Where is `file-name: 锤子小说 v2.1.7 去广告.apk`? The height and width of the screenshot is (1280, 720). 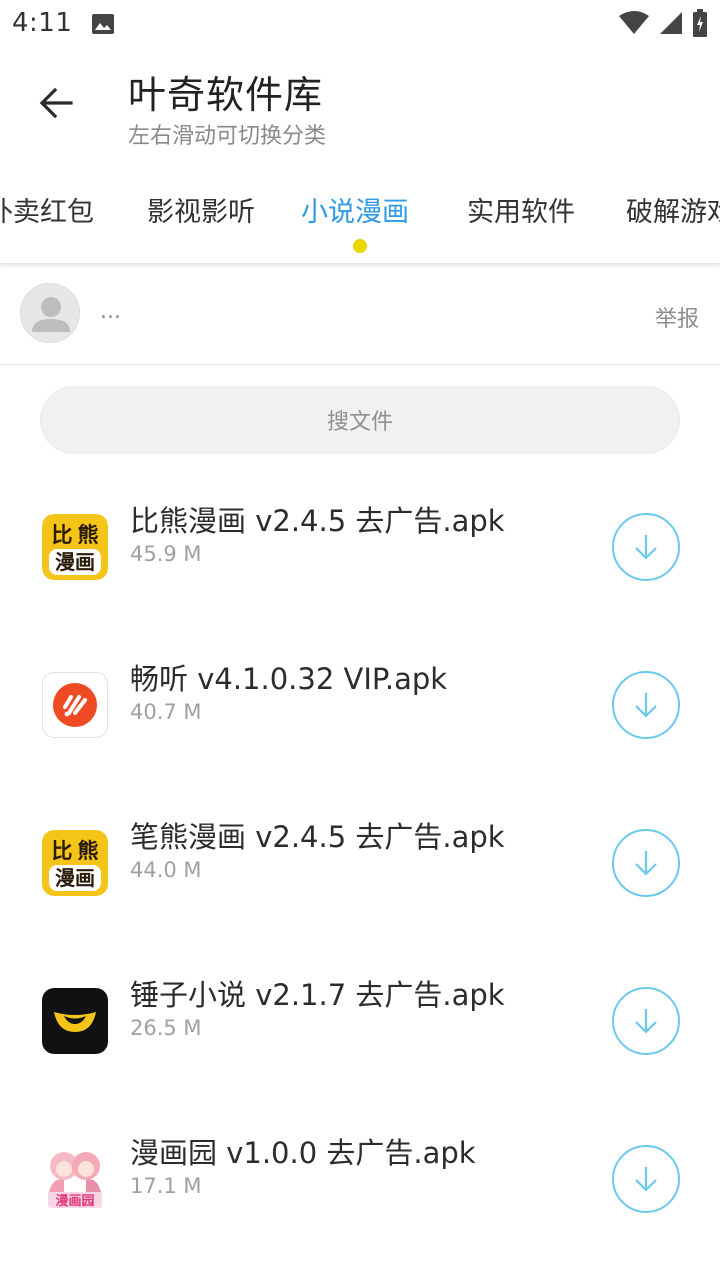
file-name: 锤子小说 v2.1.7 去广告.apk is located at coordinates (317, 995).